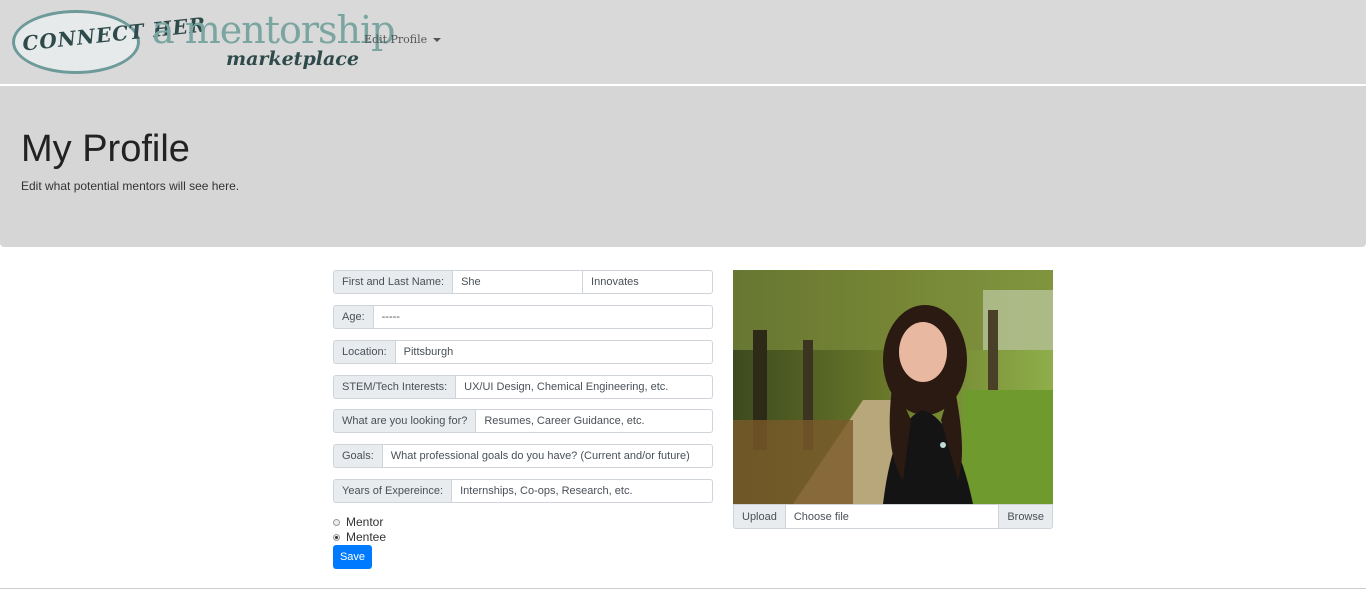 This screenshot has width=1366, height=590. Describe the element at coordinates (336, 522) in the screenshot. I see `radio-mentor` at that location.